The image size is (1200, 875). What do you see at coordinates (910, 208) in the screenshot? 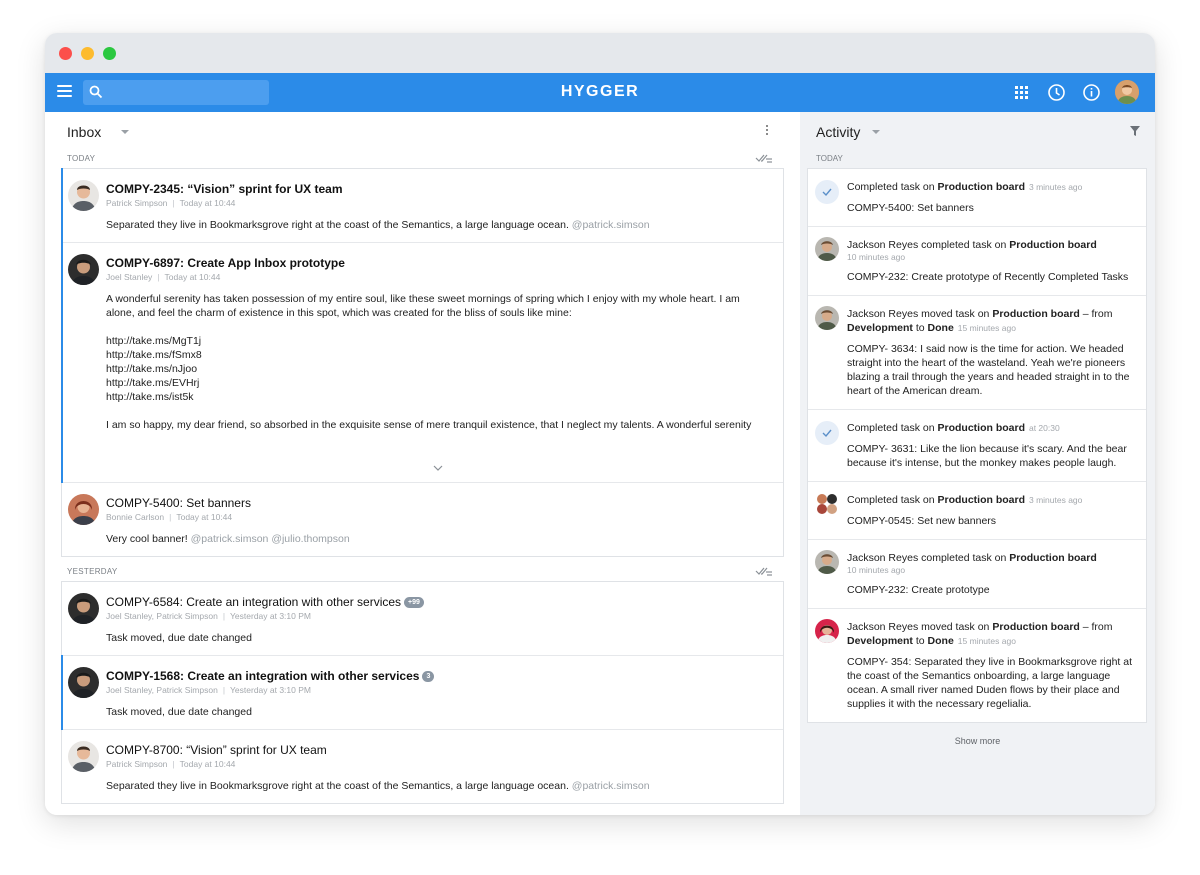
I see `activity-body: COMPY-5400: Set banners` at bounding box center [910, 208].